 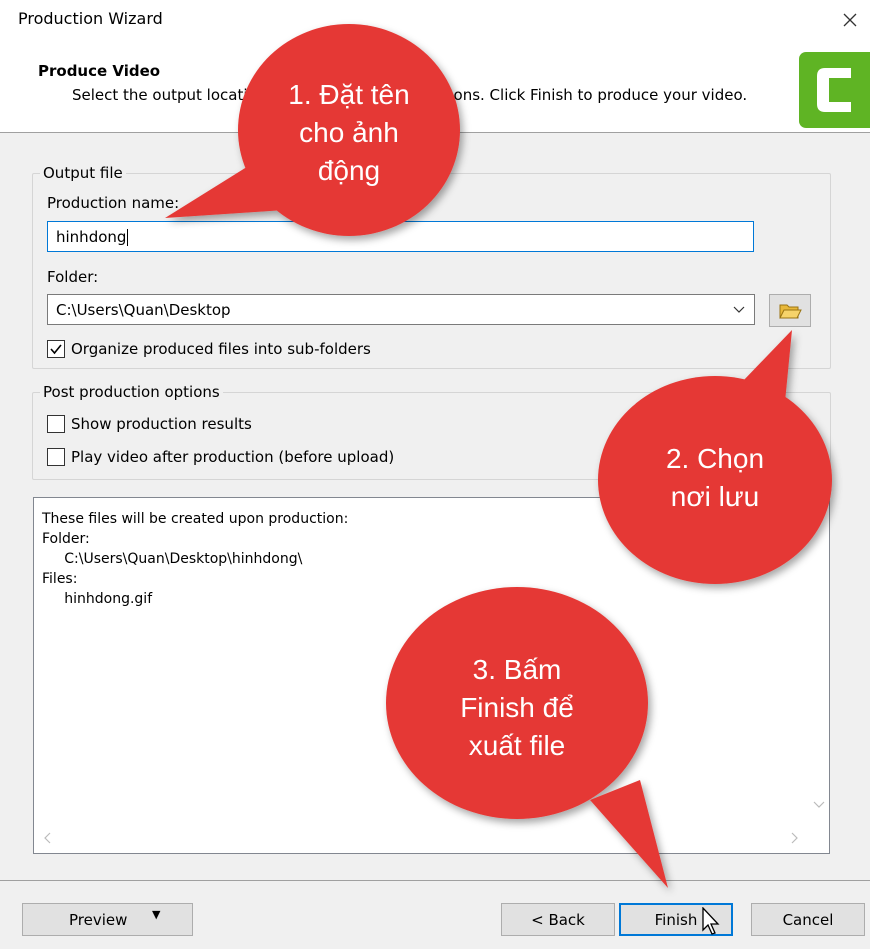 I want to click on preview-button: Preview, so click(x=107, y=919).